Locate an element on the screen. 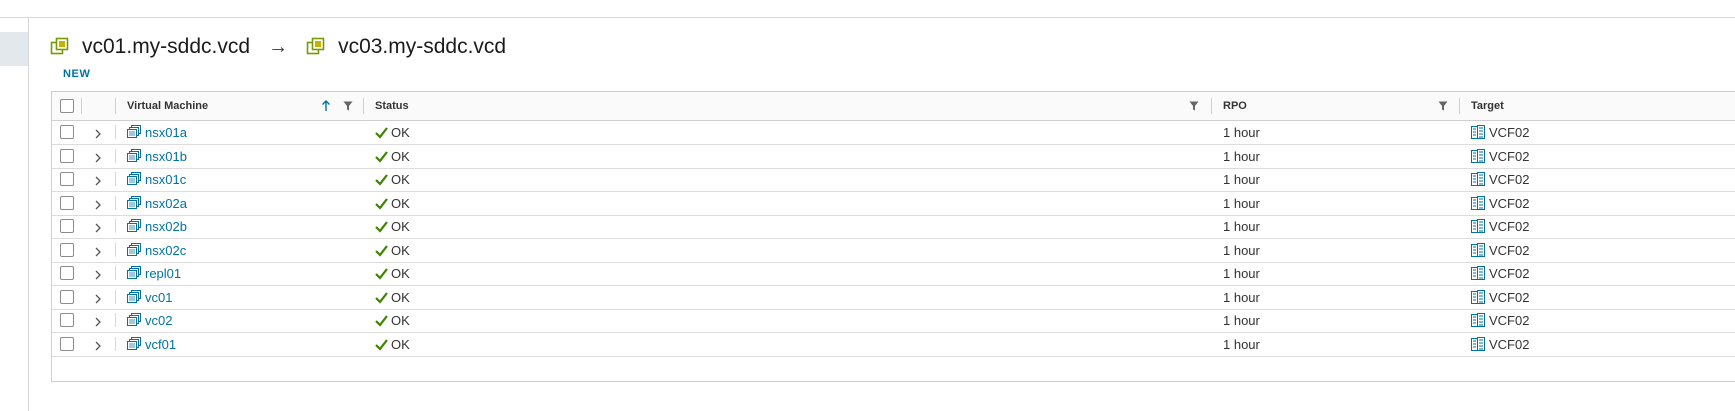 Image resolution: width=1735 pixels, height=411 pixels. column-header-status: Status is located at coordinates (392, 106).